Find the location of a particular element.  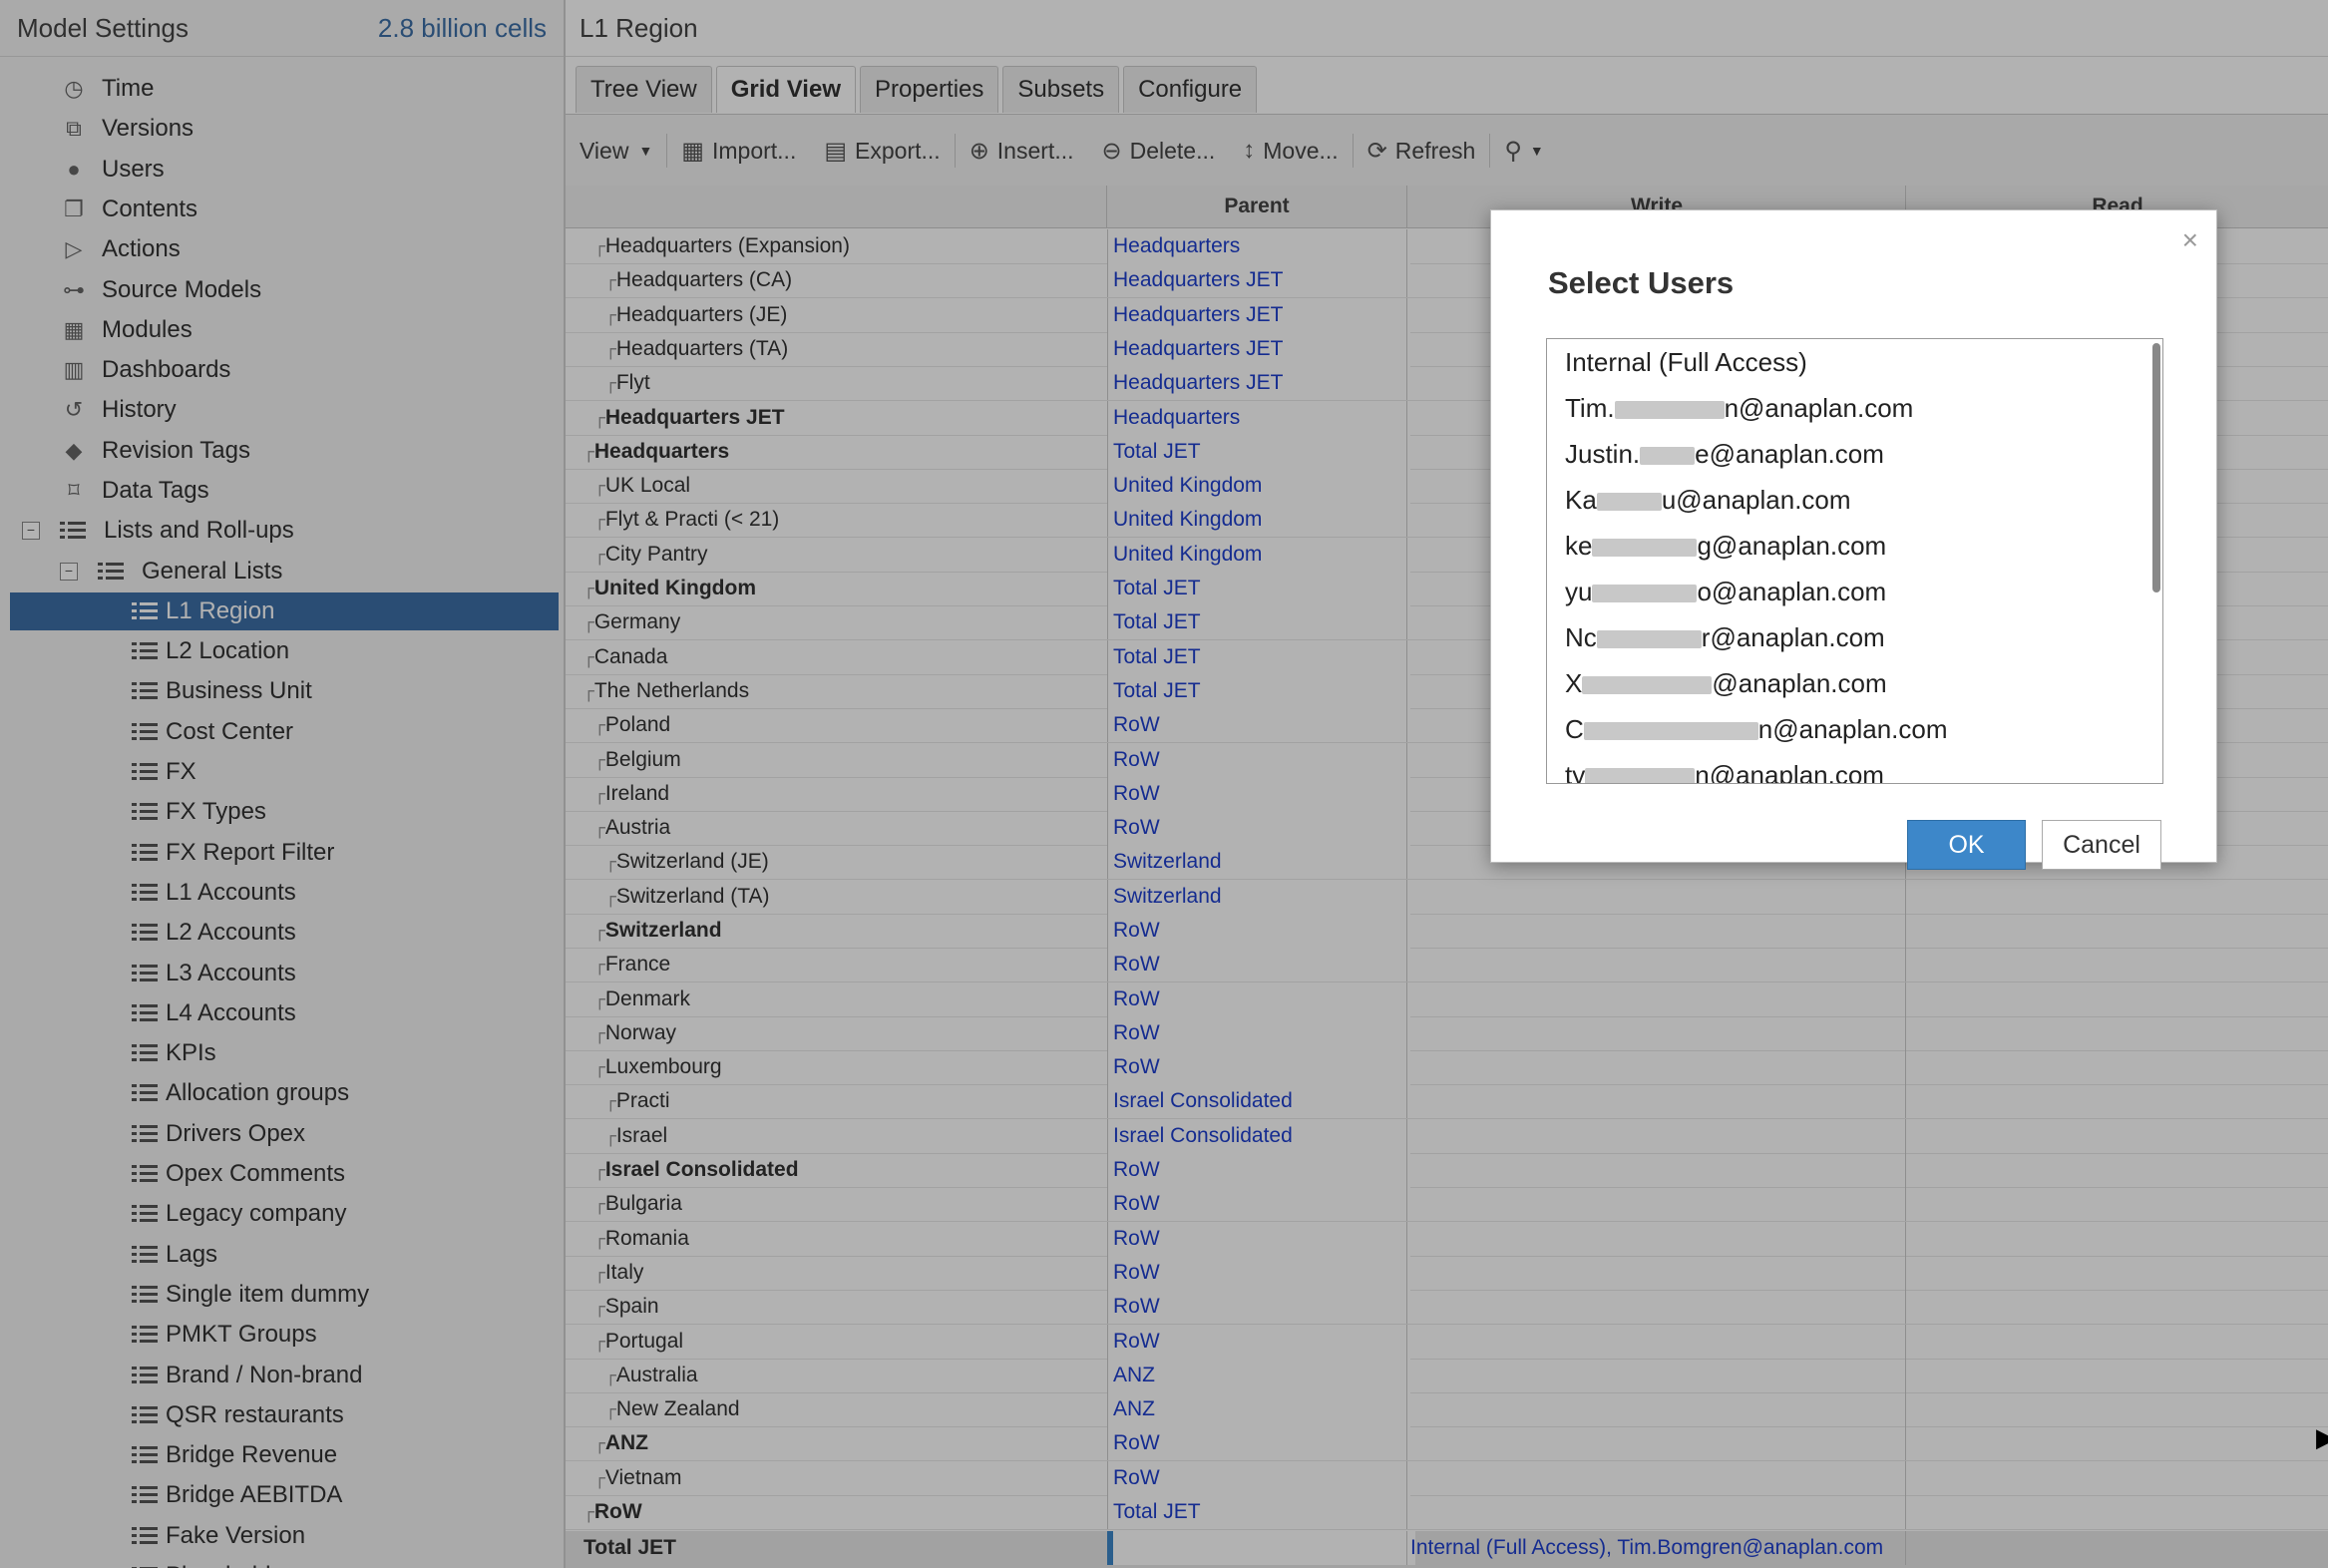

user-name-start: C is located at coordinates (1574, 729).